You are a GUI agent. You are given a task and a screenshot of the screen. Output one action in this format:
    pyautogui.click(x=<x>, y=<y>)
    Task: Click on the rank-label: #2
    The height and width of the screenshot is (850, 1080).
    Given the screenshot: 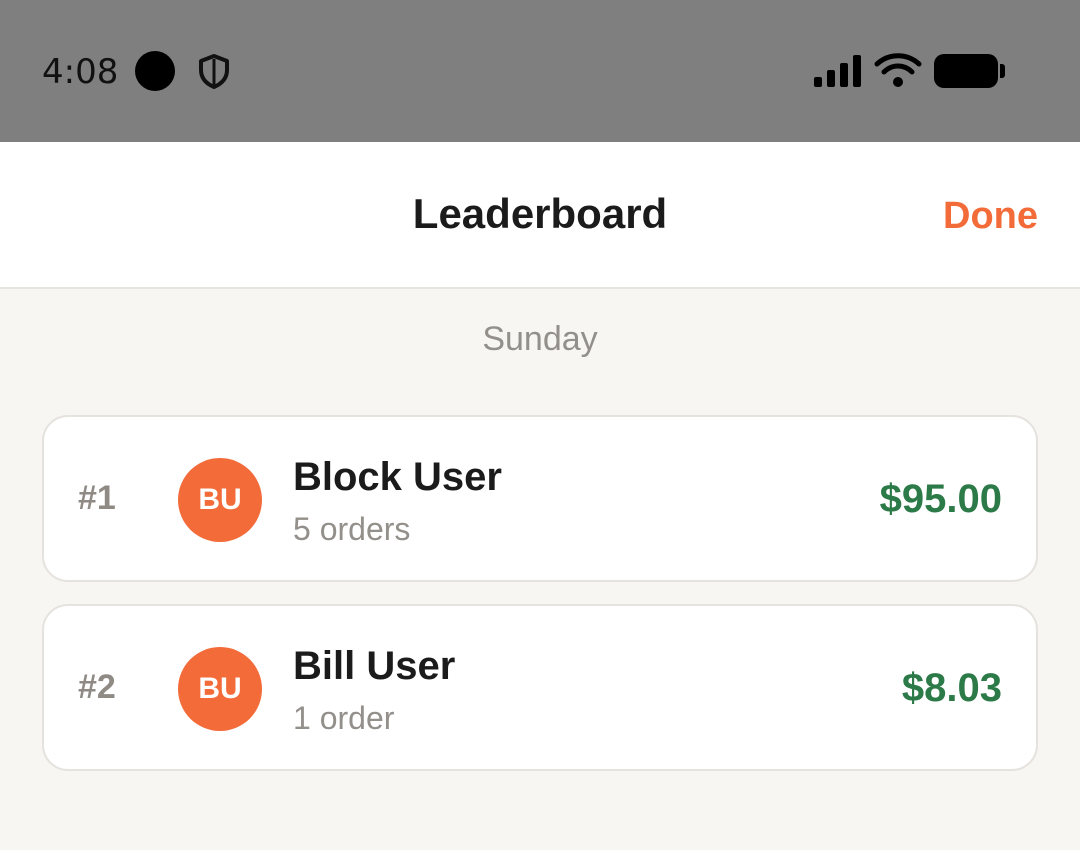 What is the action you would take?
    pyautogui.click(x=97, y=687)
    